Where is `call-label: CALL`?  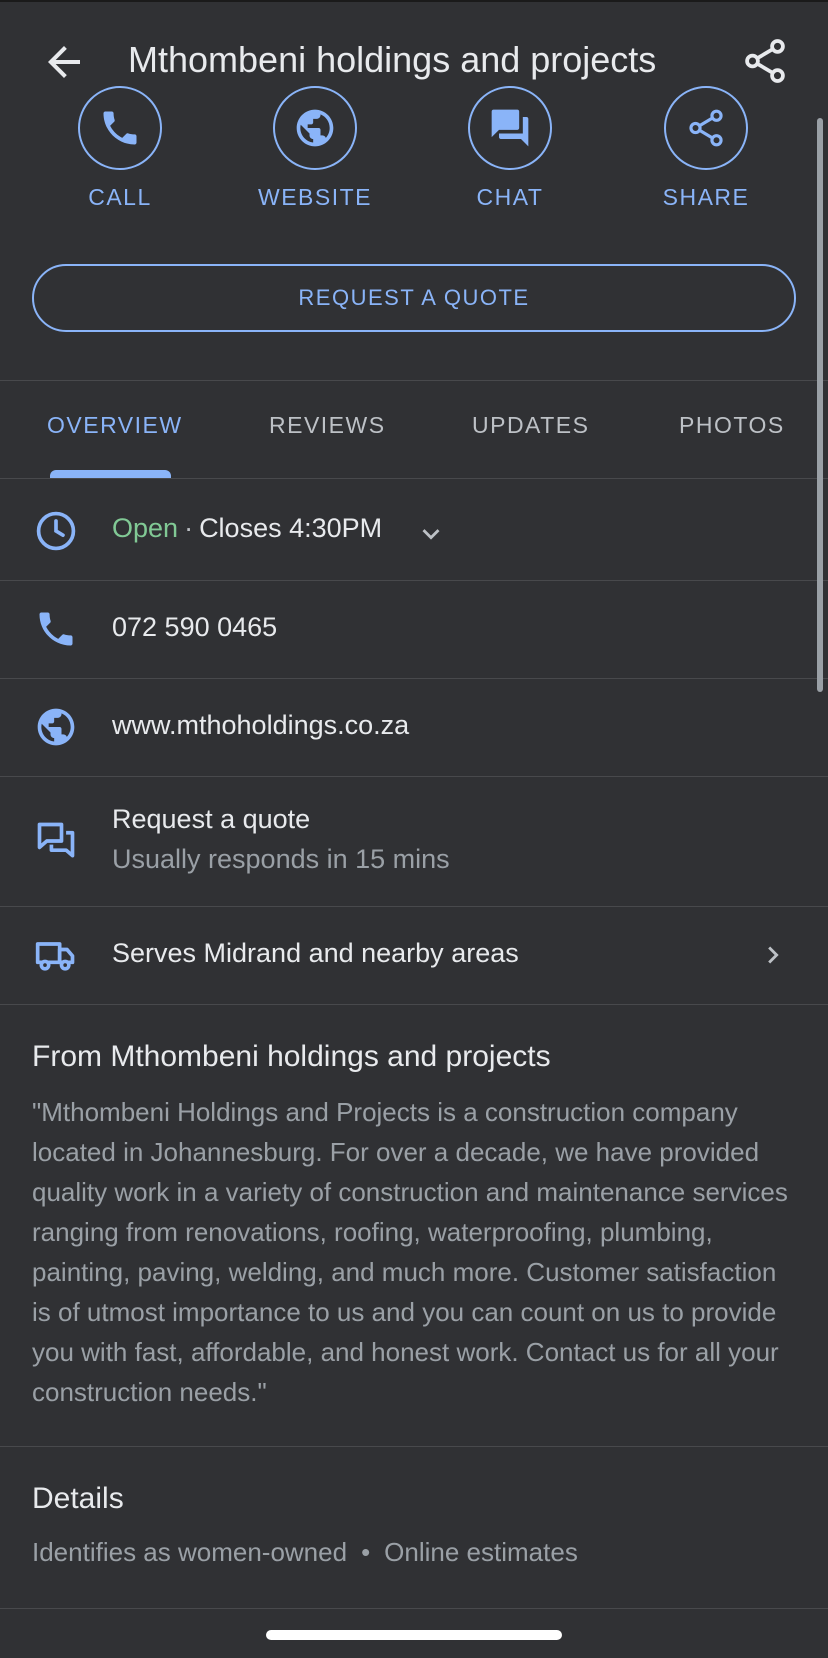 call-label: CALL is located at coordinates (120, 197).